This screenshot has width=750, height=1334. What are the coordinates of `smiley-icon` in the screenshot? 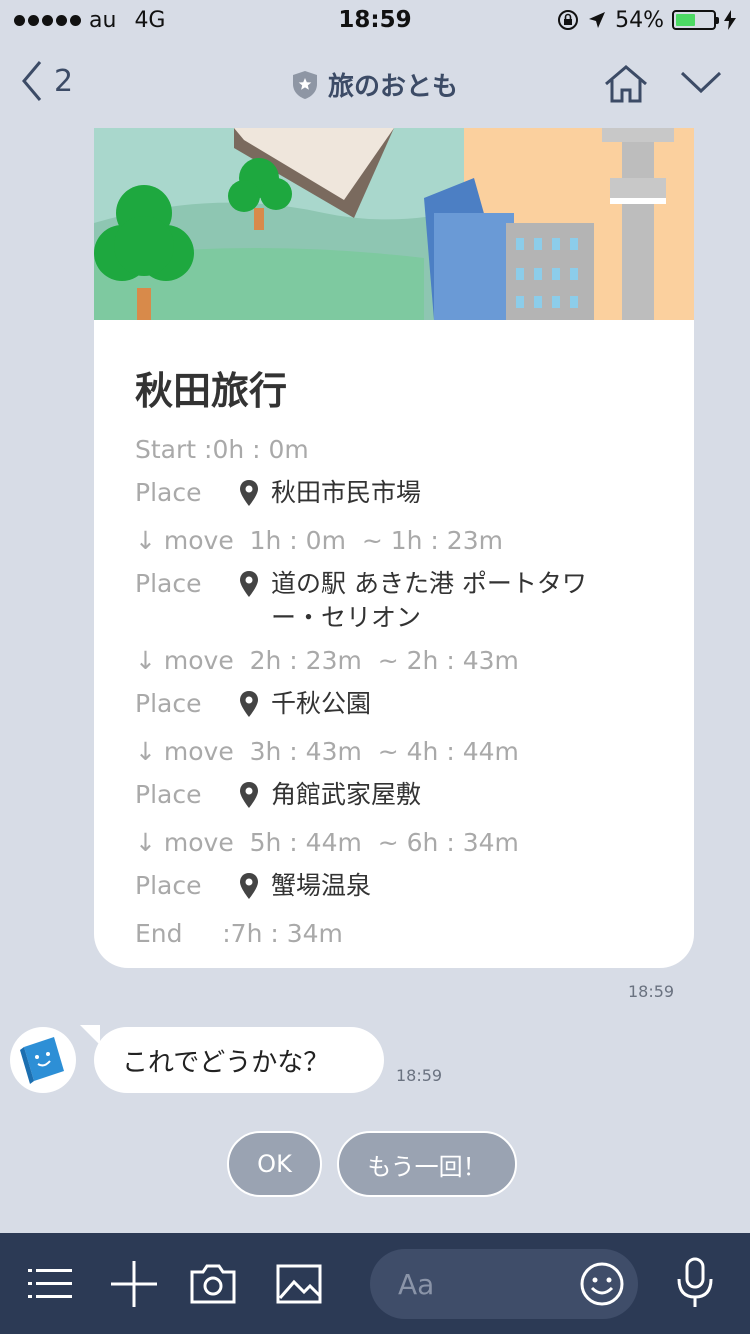 It's located at (602, 1284).